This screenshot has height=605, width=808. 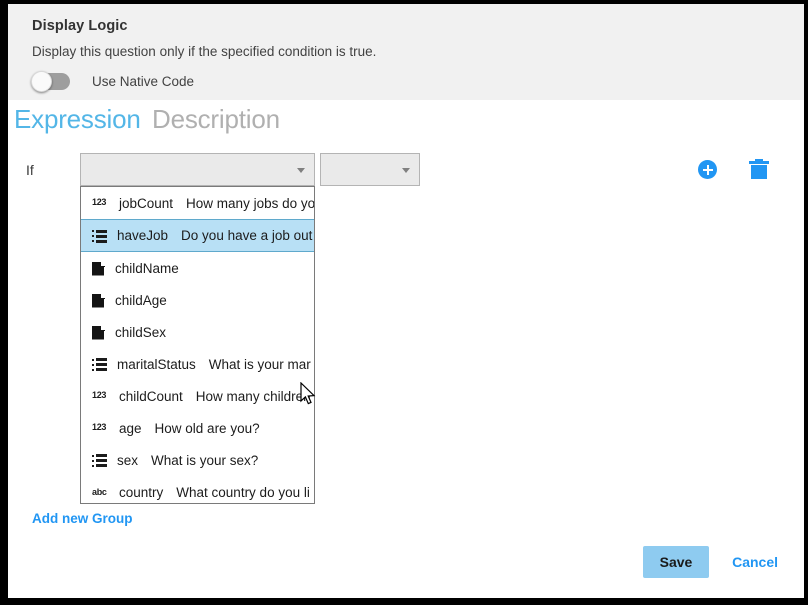 What do you see at coordinates (197, 268) in the screenshot?
I see `dropdown-item: childName` at bounding box center [197, 268].